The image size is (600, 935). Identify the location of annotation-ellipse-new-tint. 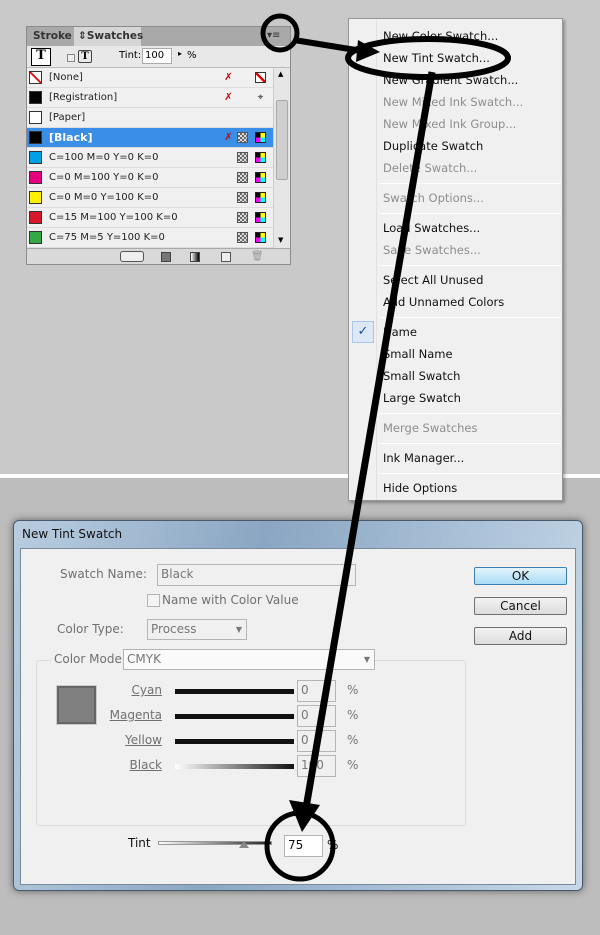
(428, 58).